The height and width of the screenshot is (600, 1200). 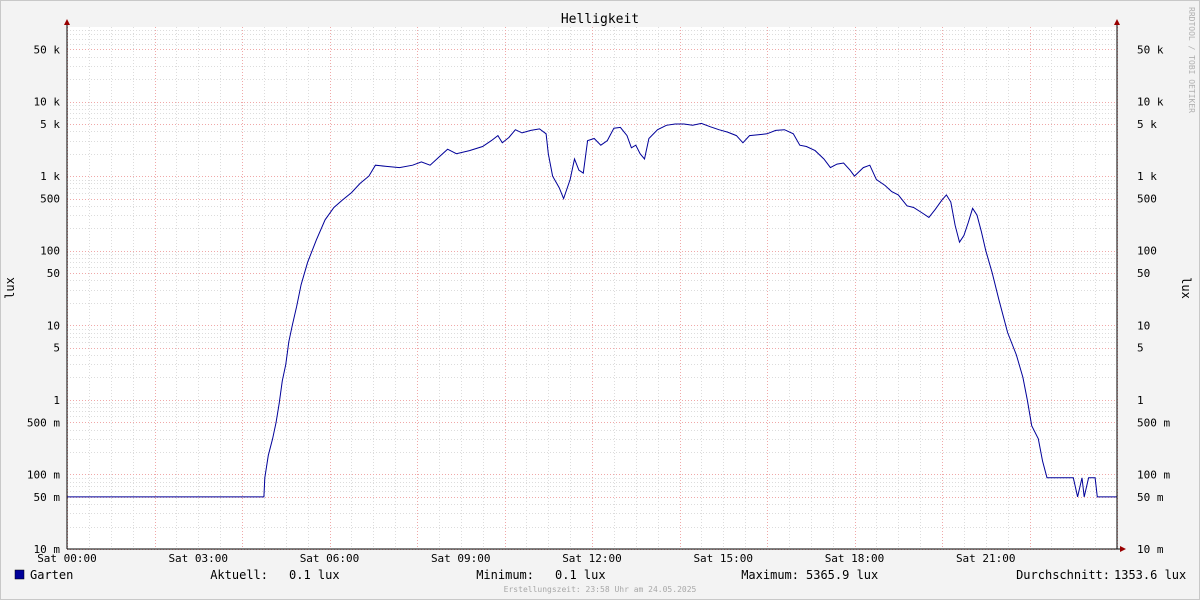 I want to click on legend-average-label: Durchschnitt:, so click(x=1063, y=575).